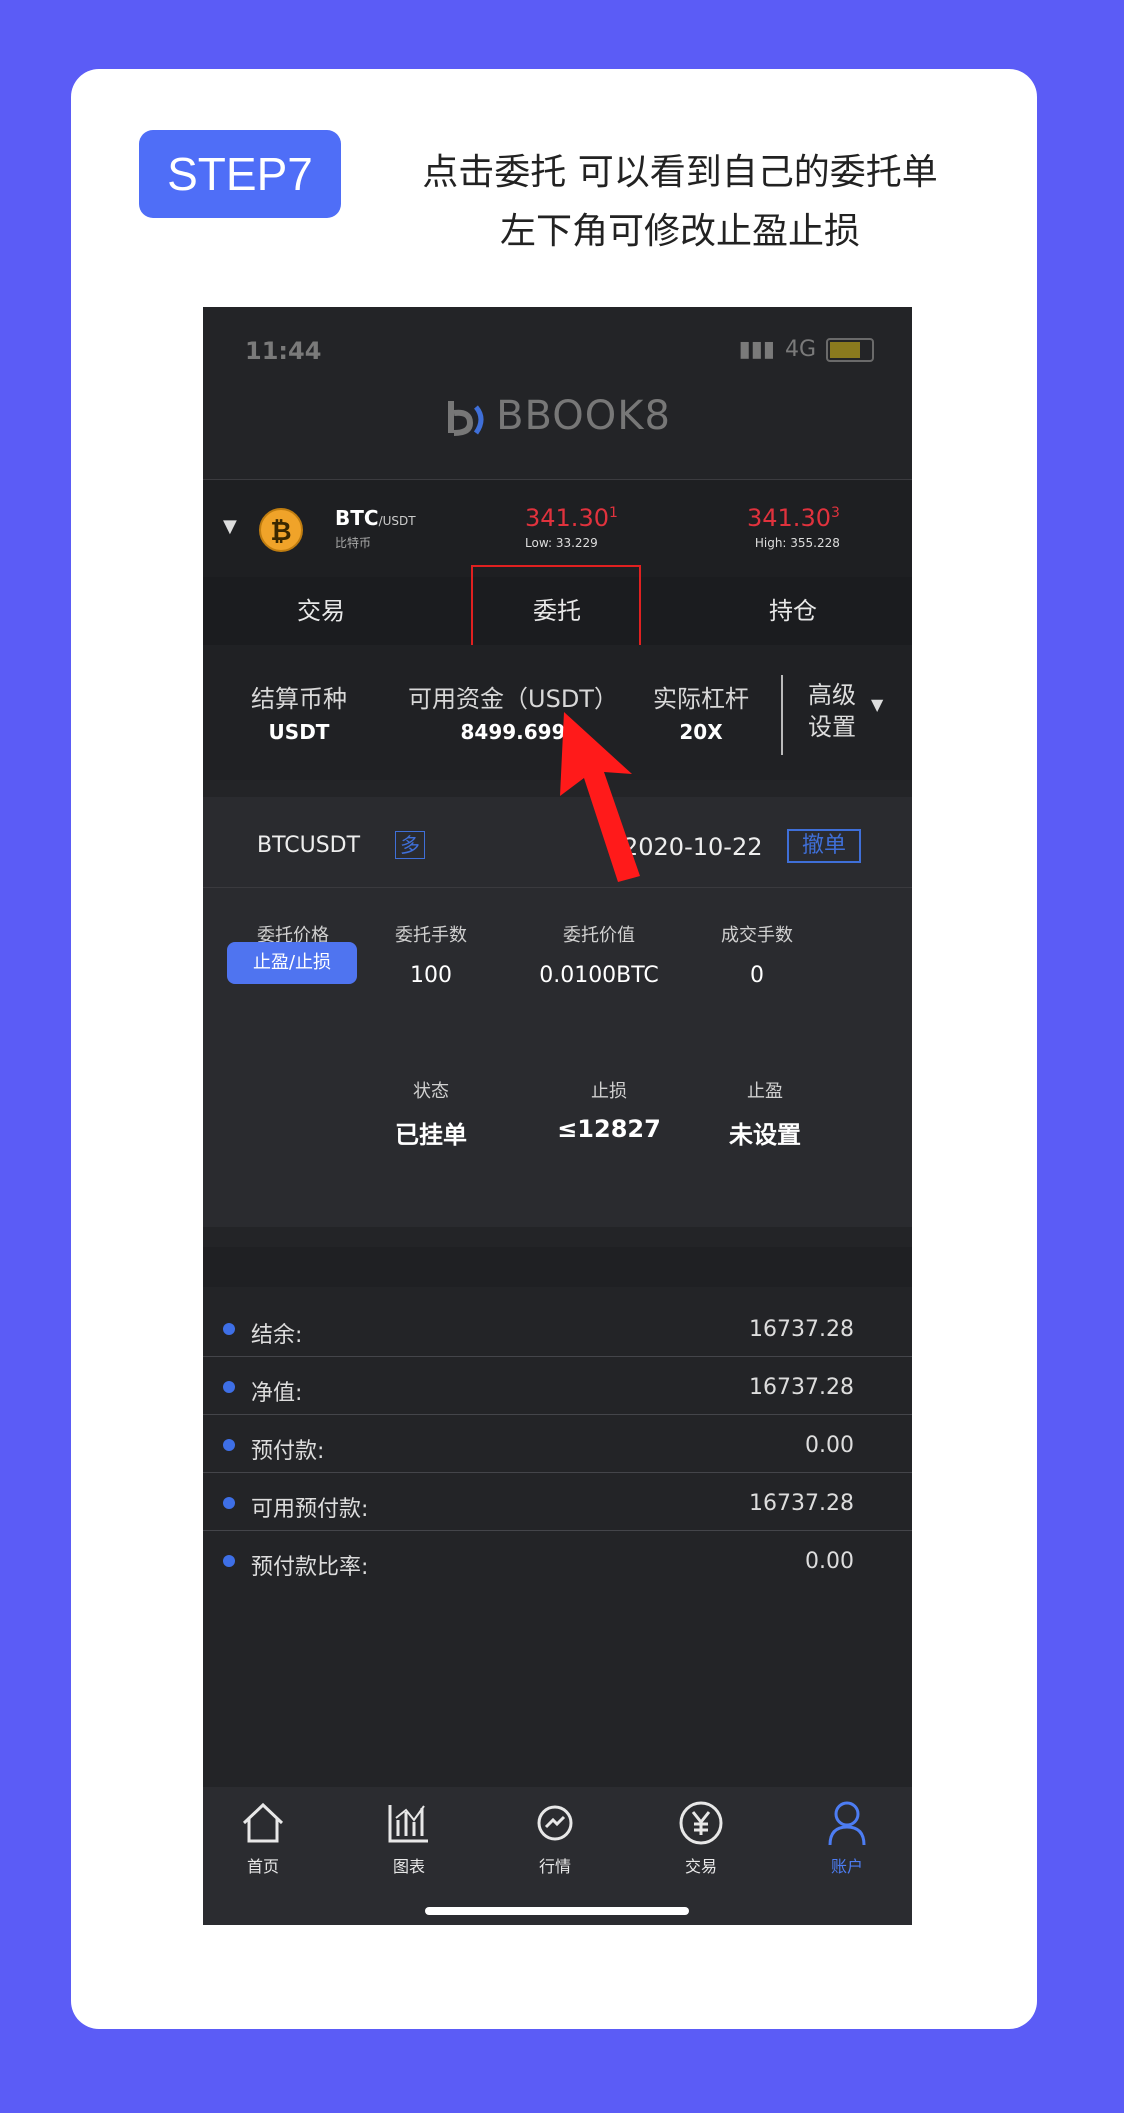 Image resolution: width=1124 pixels, height=2113 pixels. I want to click on nav-home: 首页, so click(263, 1837).